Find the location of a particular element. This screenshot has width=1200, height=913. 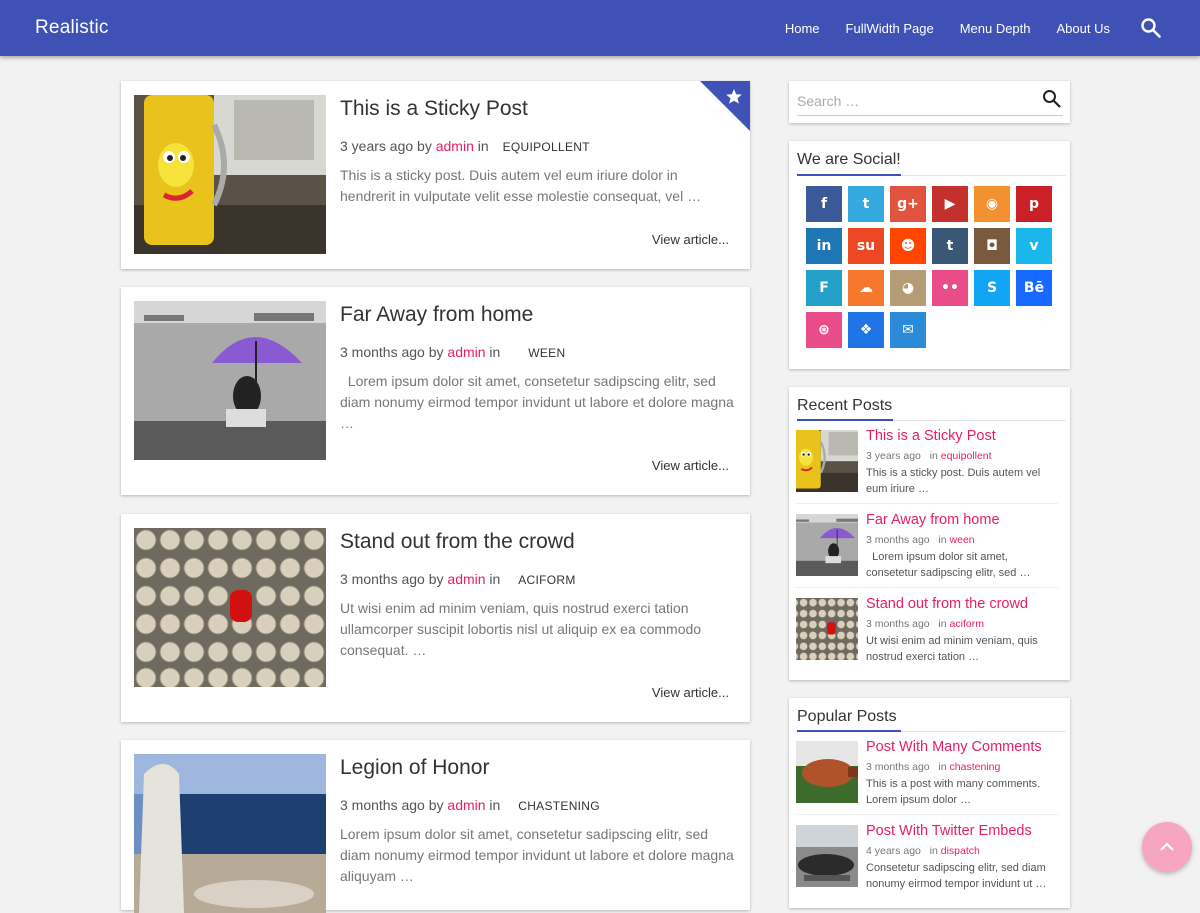

site-title: Realistic is located at coordinates (72, 28).